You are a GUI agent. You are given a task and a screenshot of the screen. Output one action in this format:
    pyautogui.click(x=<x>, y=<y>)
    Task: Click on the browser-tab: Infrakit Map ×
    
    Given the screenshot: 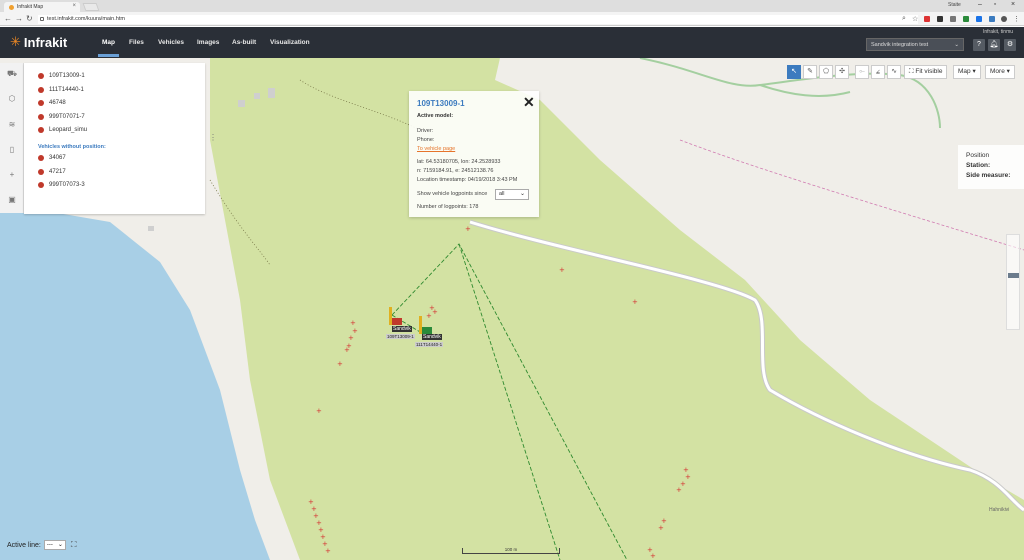 What is the action you would take?
    pyautogui.click(x=42, y=7)
    